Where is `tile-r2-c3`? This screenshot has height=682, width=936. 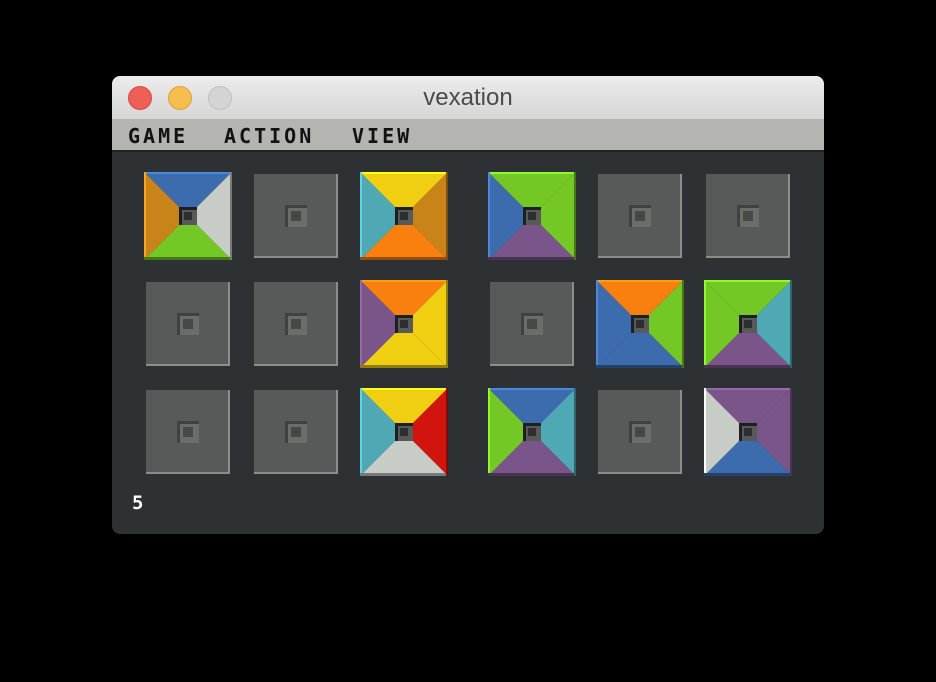
tile-r2-c3 is located at coordinates (404, 324).